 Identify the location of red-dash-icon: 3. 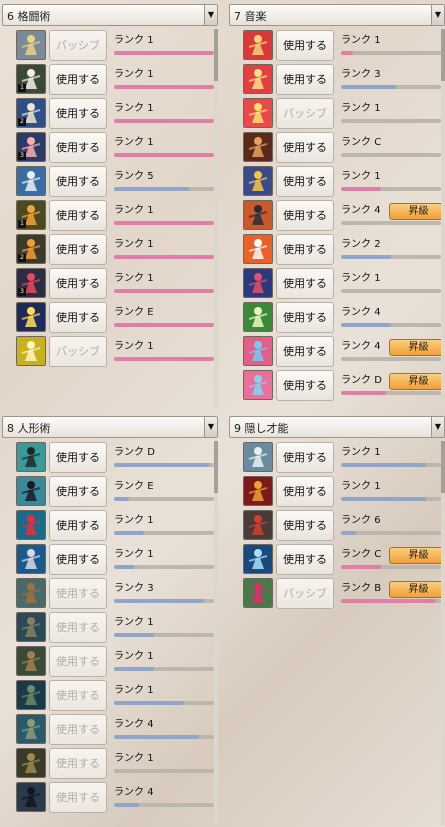
(31, 283).